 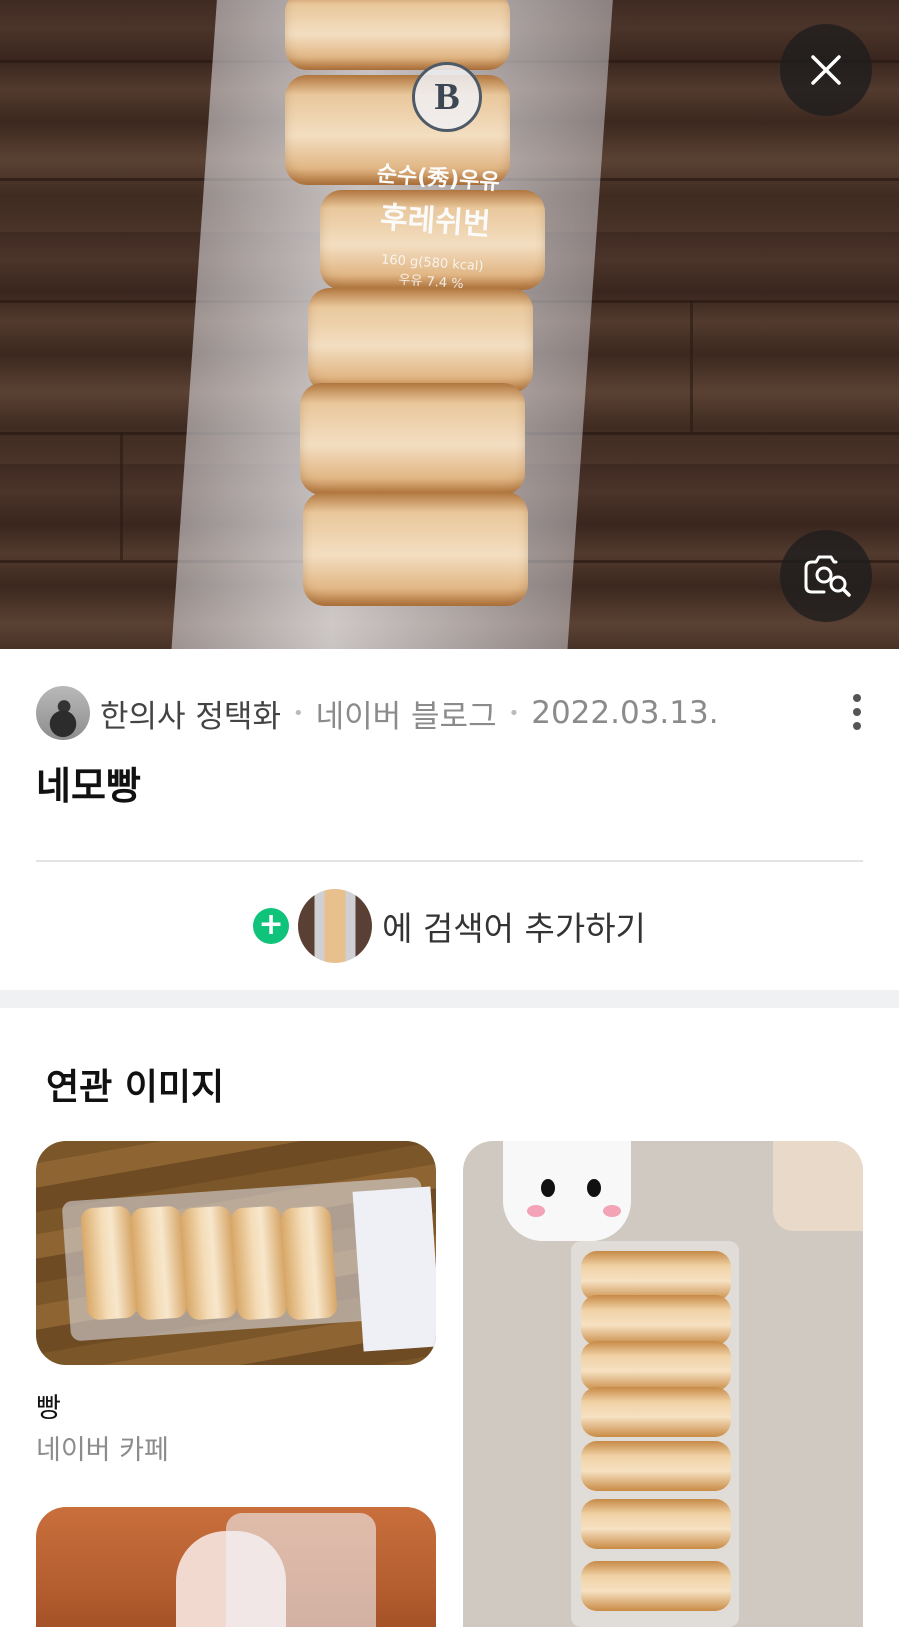 I want to click on more-options-button, so click(x=857, y=713).